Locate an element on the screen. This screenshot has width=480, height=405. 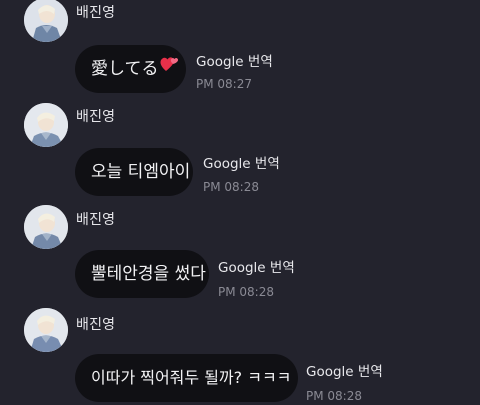
two-hearts-icon is located at coordinates (169, 67).